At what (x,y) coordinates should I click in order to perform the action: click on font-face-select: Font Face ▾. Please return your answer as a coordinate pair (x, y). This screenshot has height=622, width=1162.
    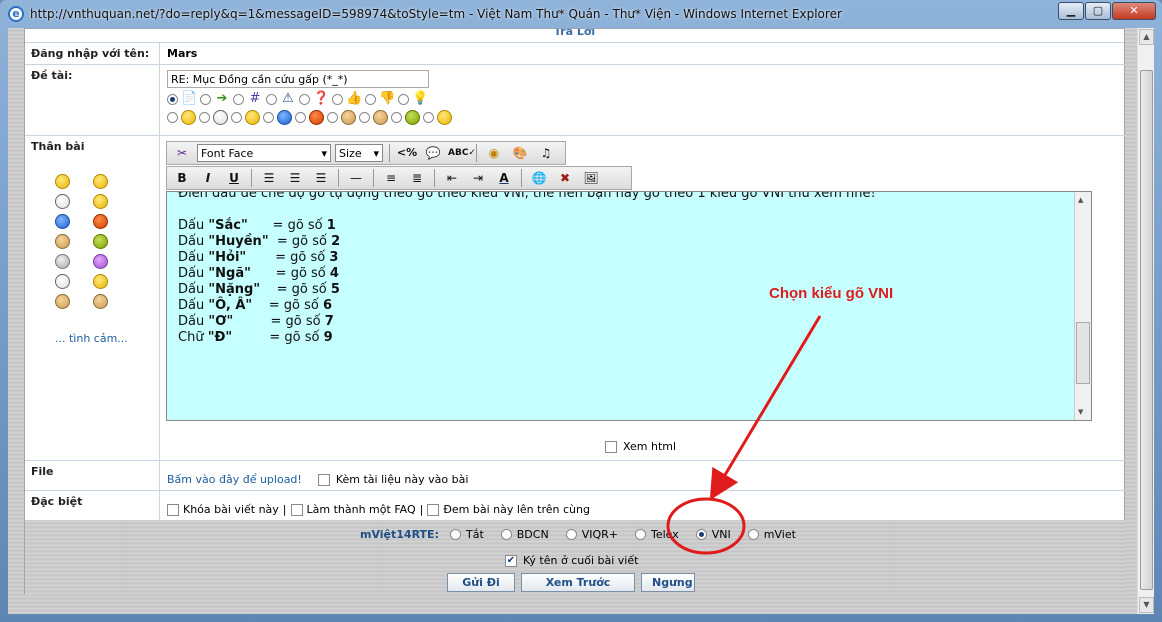
    Looking at the image, I should click on (264, 153).